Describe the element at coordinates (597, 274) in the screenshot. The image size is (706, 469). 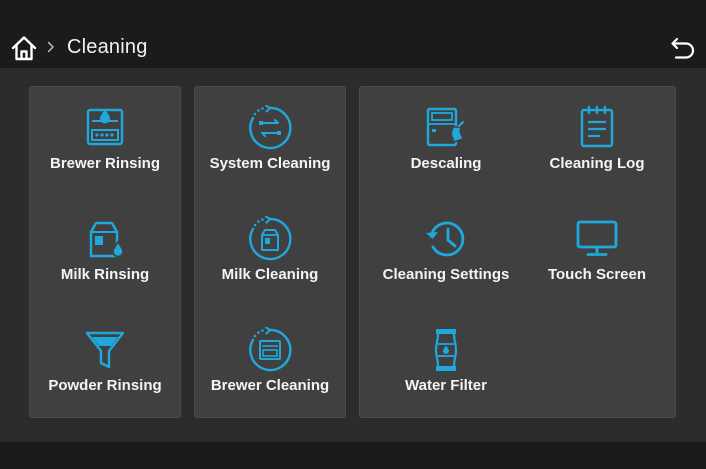
I see `tile-label: Touch Screen` at that location.